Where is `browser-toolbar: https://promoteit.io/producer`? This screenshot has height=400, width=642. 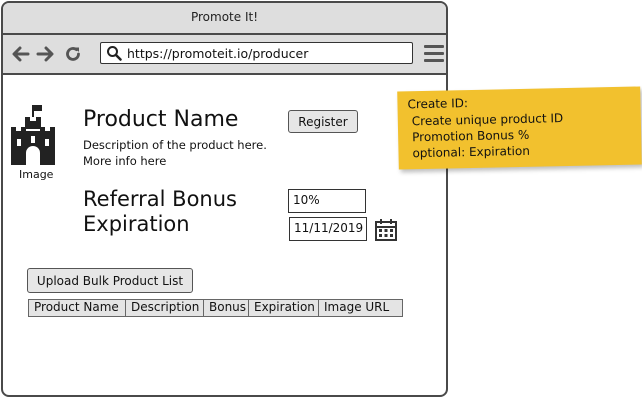
browser-toolbar: https://promoteit.io/producer is located at coordinates (224, 55).